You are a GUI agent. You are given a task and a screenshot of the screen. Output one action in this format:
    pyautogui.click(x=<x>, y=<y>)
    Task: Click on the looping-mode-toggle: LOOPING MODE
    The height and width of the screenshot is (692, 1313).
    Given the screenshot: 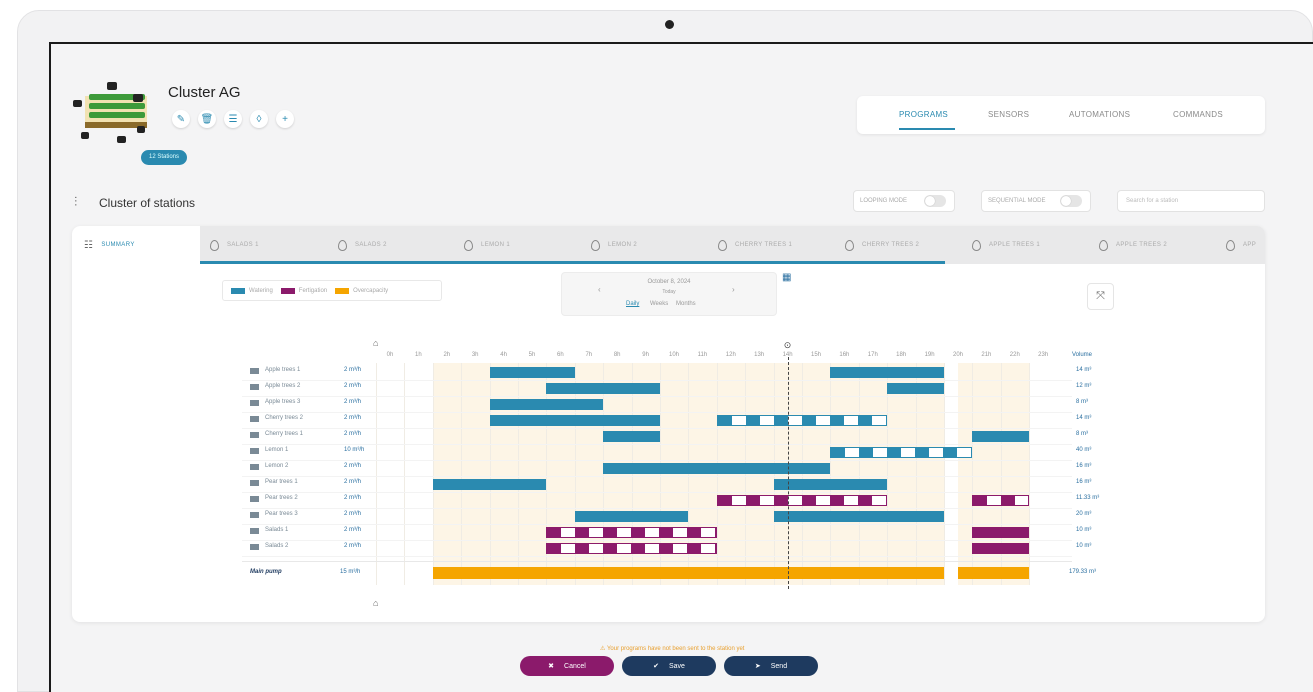 What is the action you would take?
    pyautogui.click(x=904, y=201)
    